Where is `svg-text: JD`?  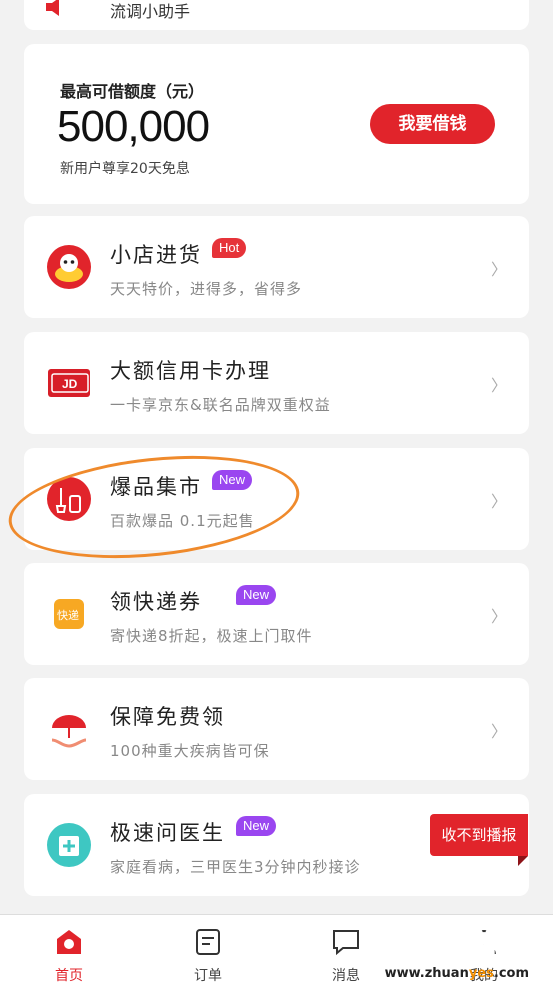
svg-text: JD is located at coordinates (70, 384).